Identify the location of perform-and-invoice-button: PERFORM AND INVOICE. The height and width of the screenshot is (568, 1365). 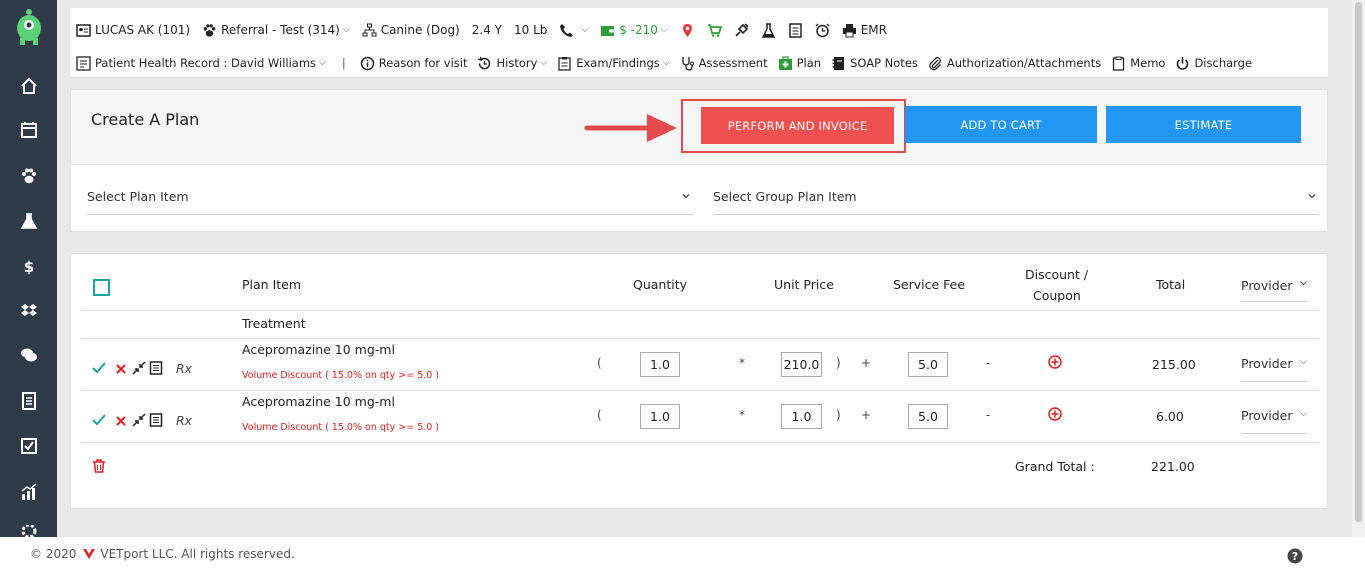
(797, 125).